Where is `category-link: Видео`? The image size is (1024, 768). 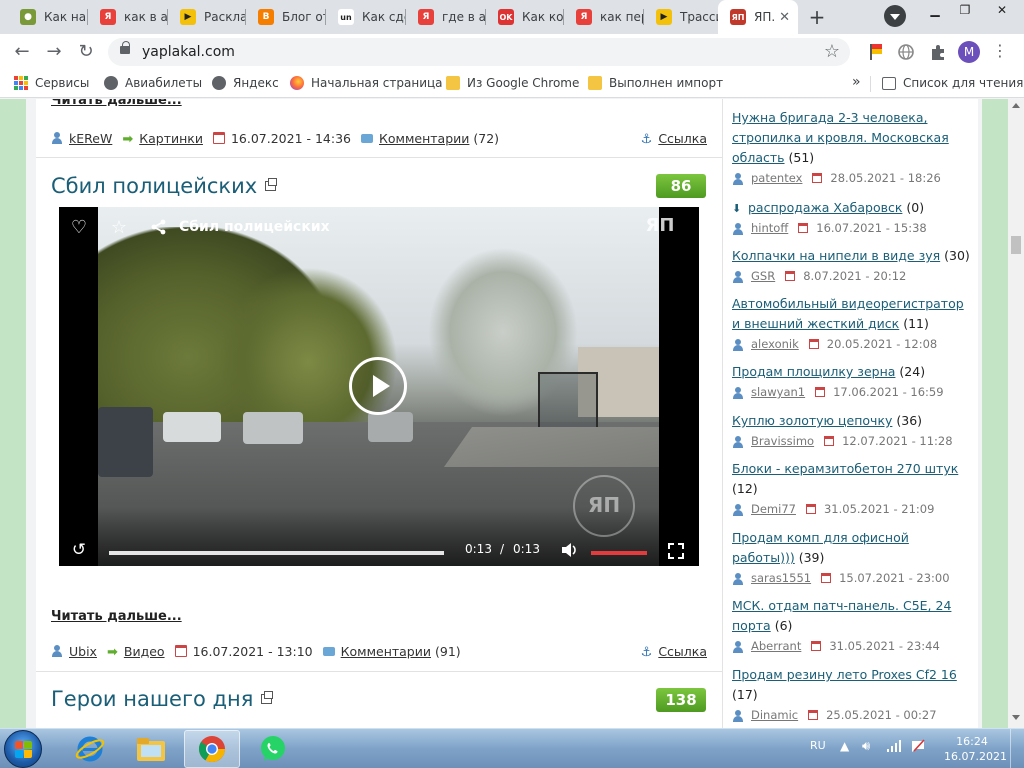 category-link: Видео is located at coordinates (144, 651).